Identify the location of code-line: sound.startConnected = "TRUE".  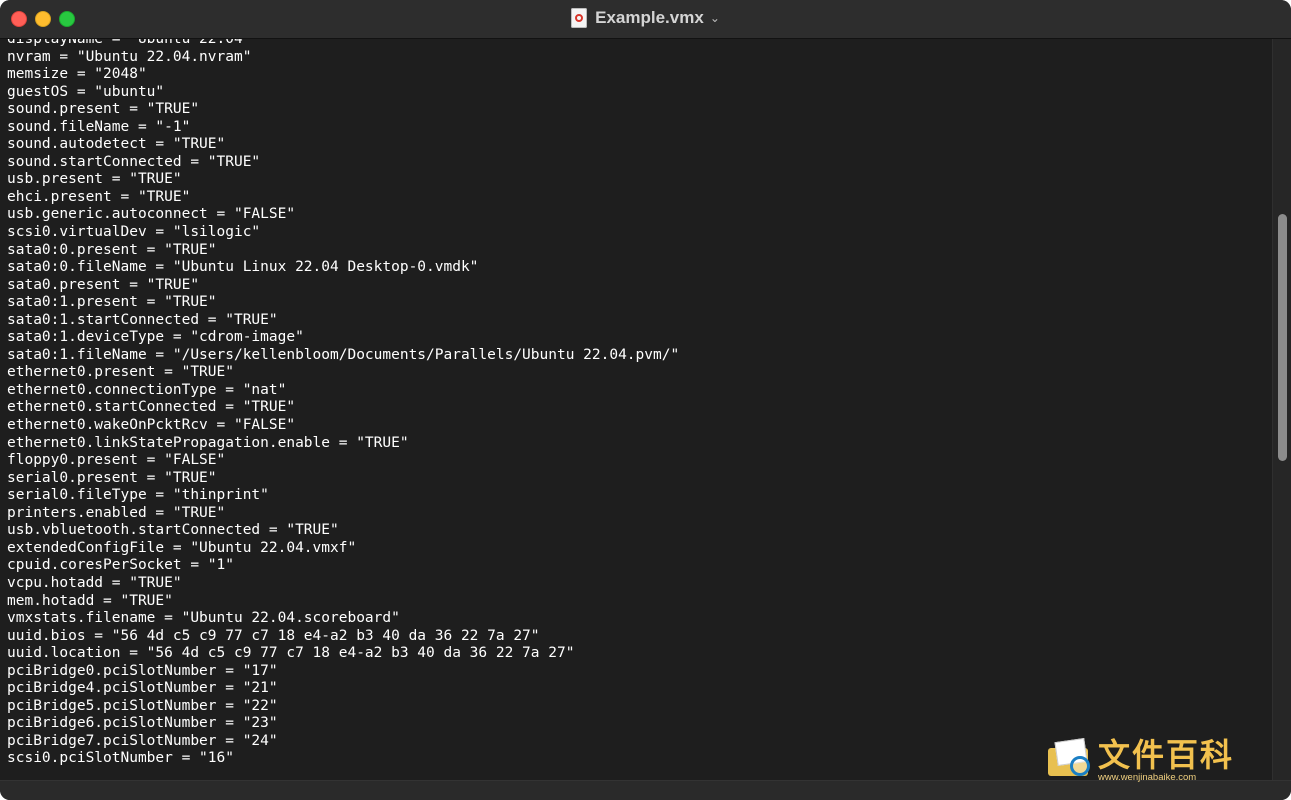
(134, 161).